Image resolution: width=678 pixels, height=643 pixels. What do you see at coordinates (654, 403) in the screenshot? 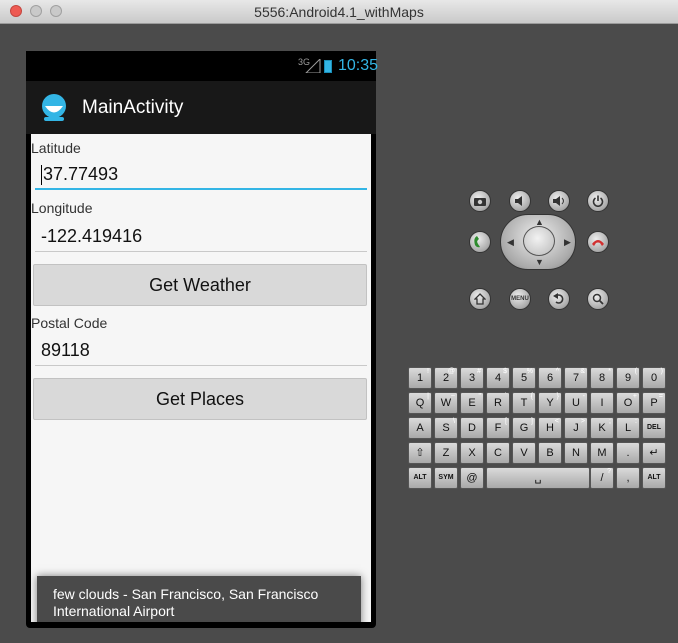
I see `key-row2-9: P =` at bounding box center [654, 403].